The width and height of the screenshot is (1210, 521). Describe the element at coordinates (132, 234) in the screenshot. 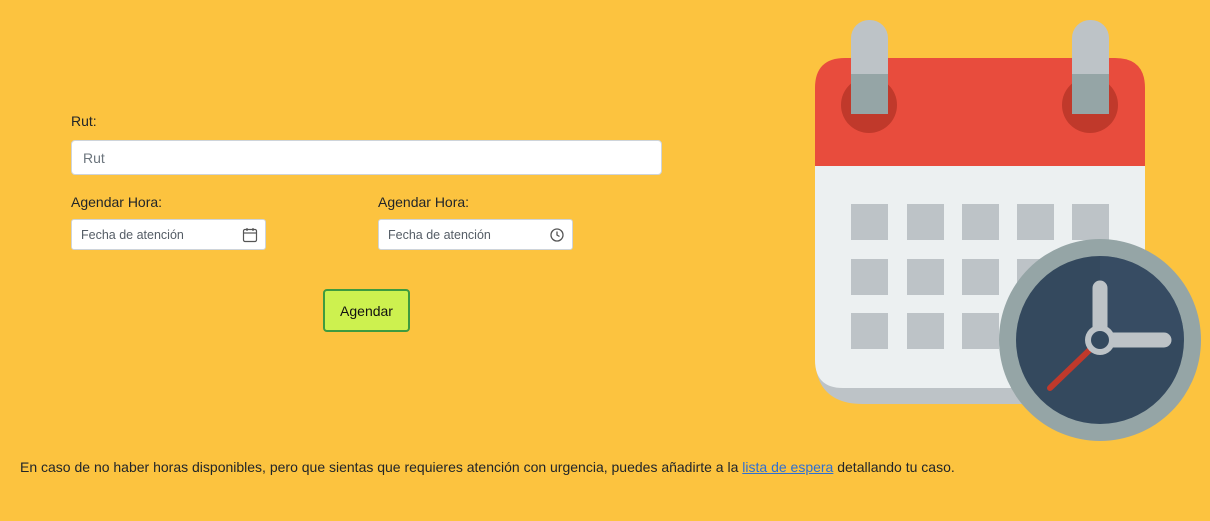

I see `date-placeholder: Fecha de atención` at that location.